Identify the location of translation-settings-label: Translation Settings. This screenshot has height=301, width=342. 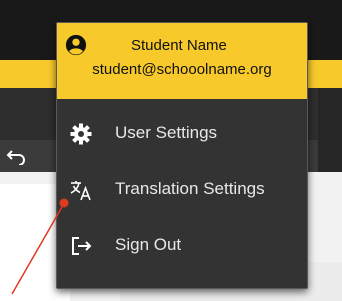
(190, 188).